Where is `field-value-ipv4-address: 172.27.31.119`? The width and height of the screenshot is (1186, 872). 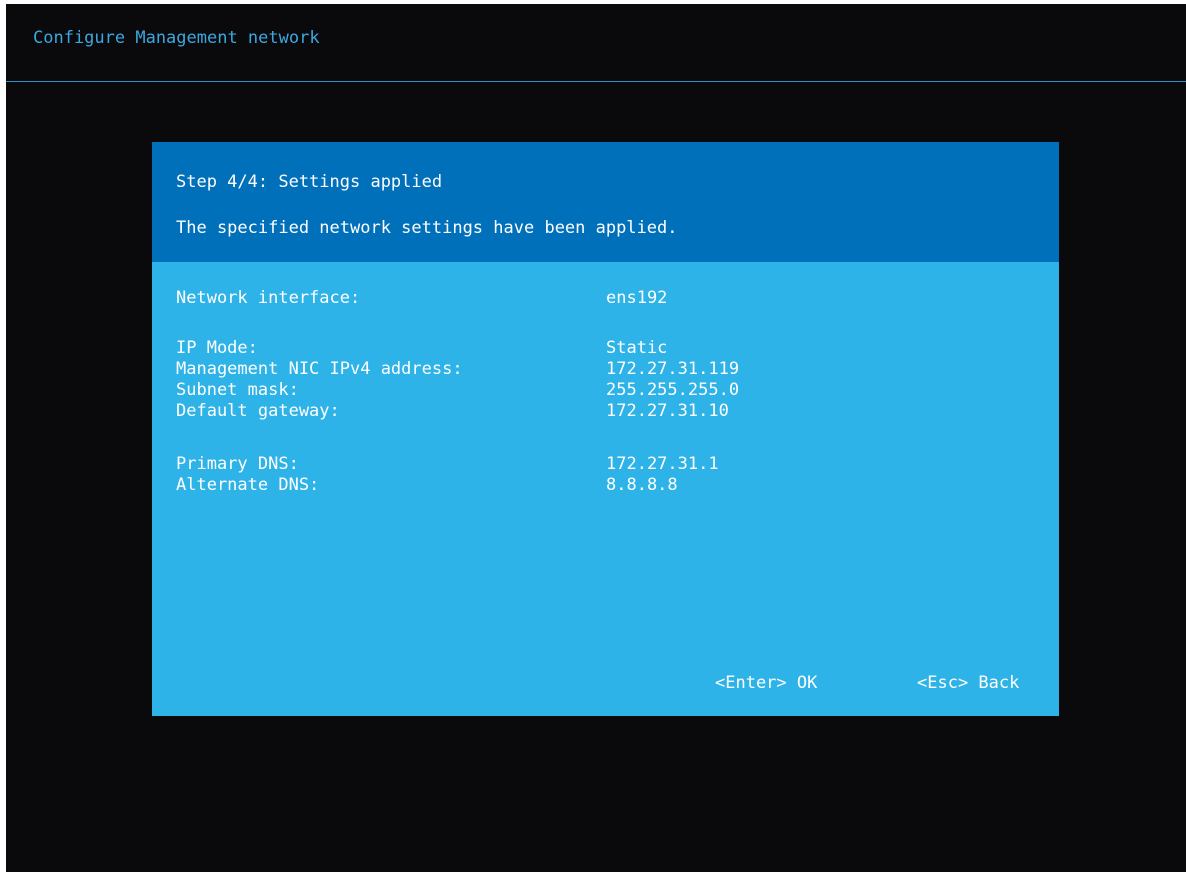 field-value-ipv4-address: 172.27.31.119 is located at coordinates (673, 369).